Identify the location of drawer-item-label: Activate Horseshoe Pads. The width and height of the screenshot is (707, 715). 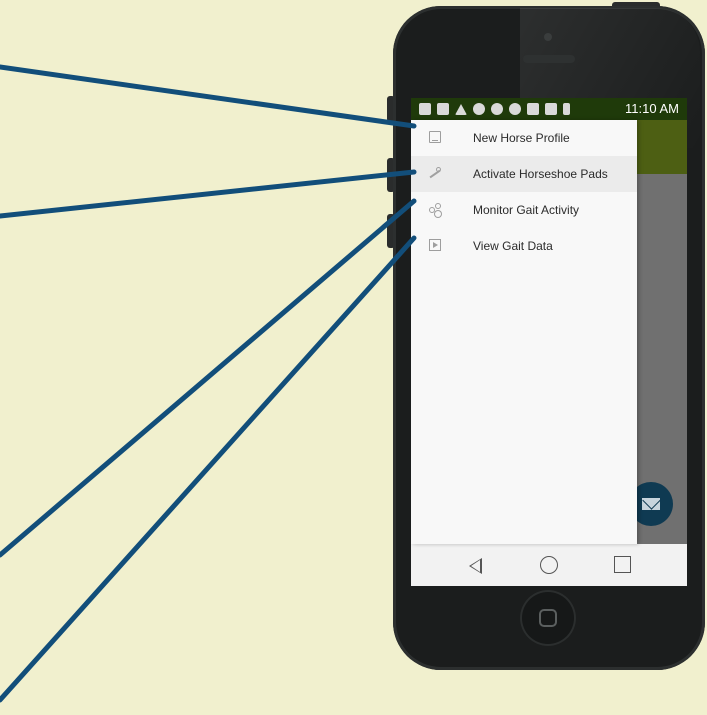
(540, 174).